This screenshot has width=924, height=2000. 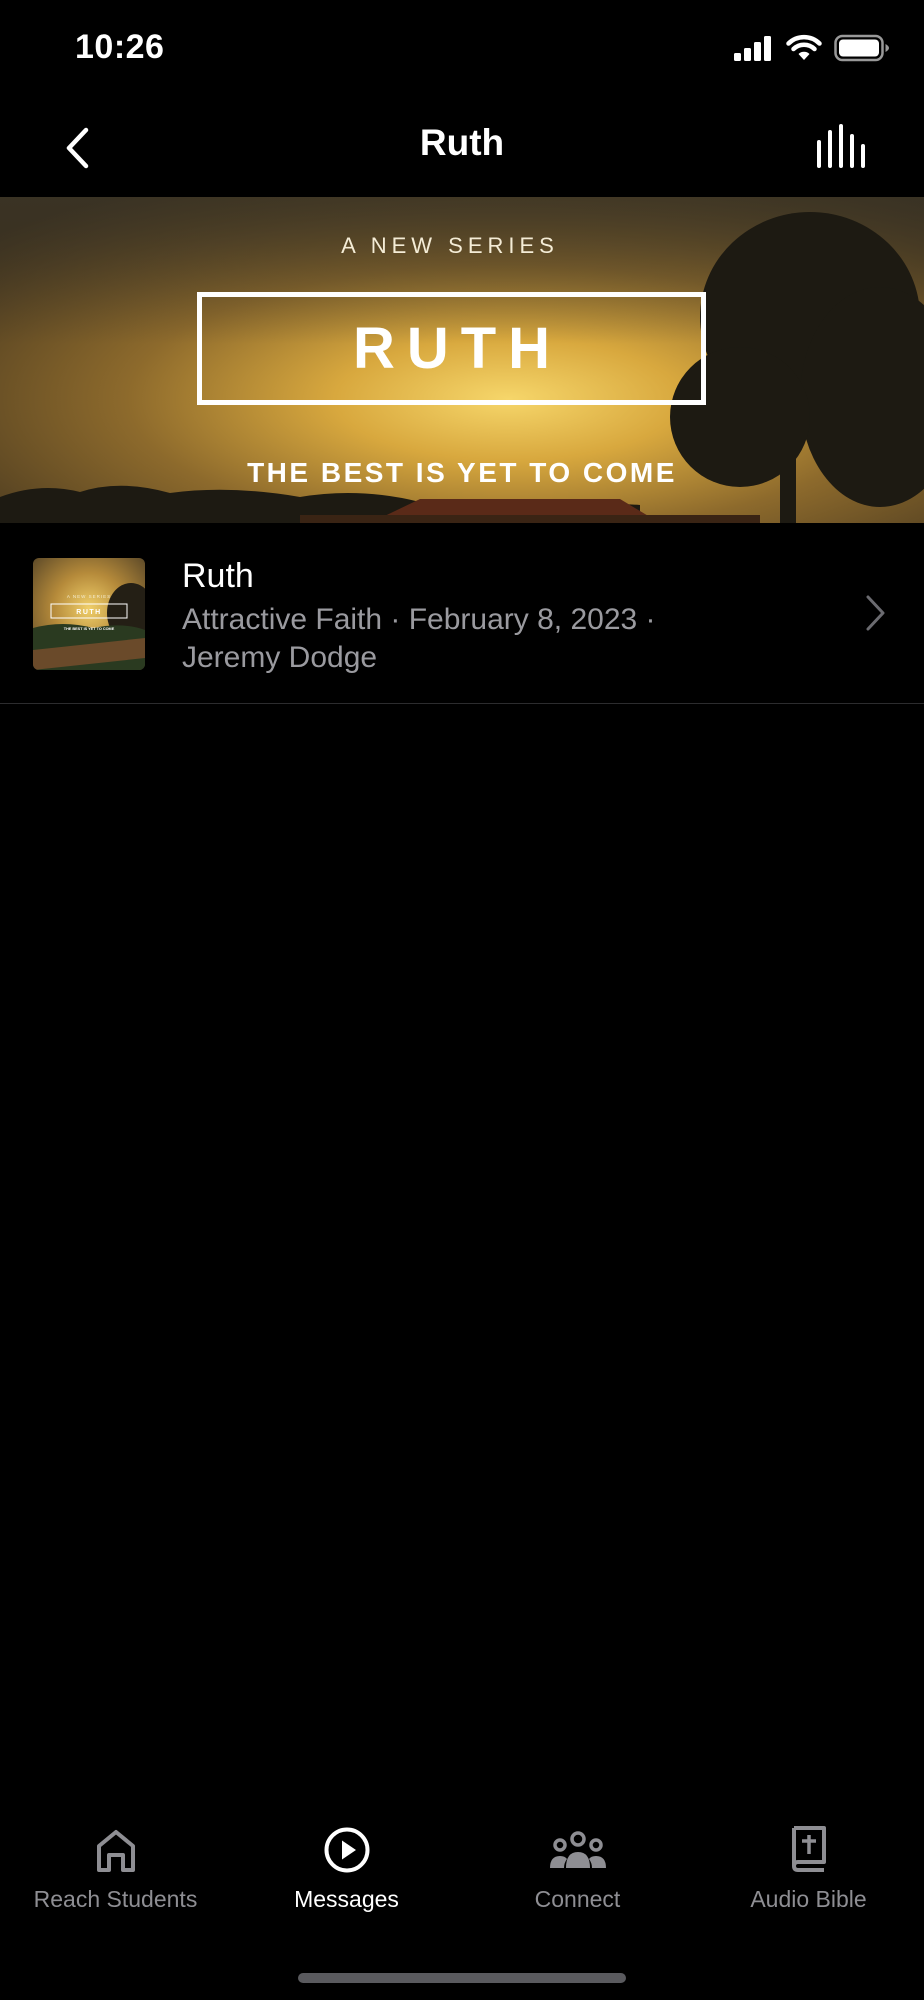 I want to click on tab-connect: Connect, so click(x=577, y=1875).